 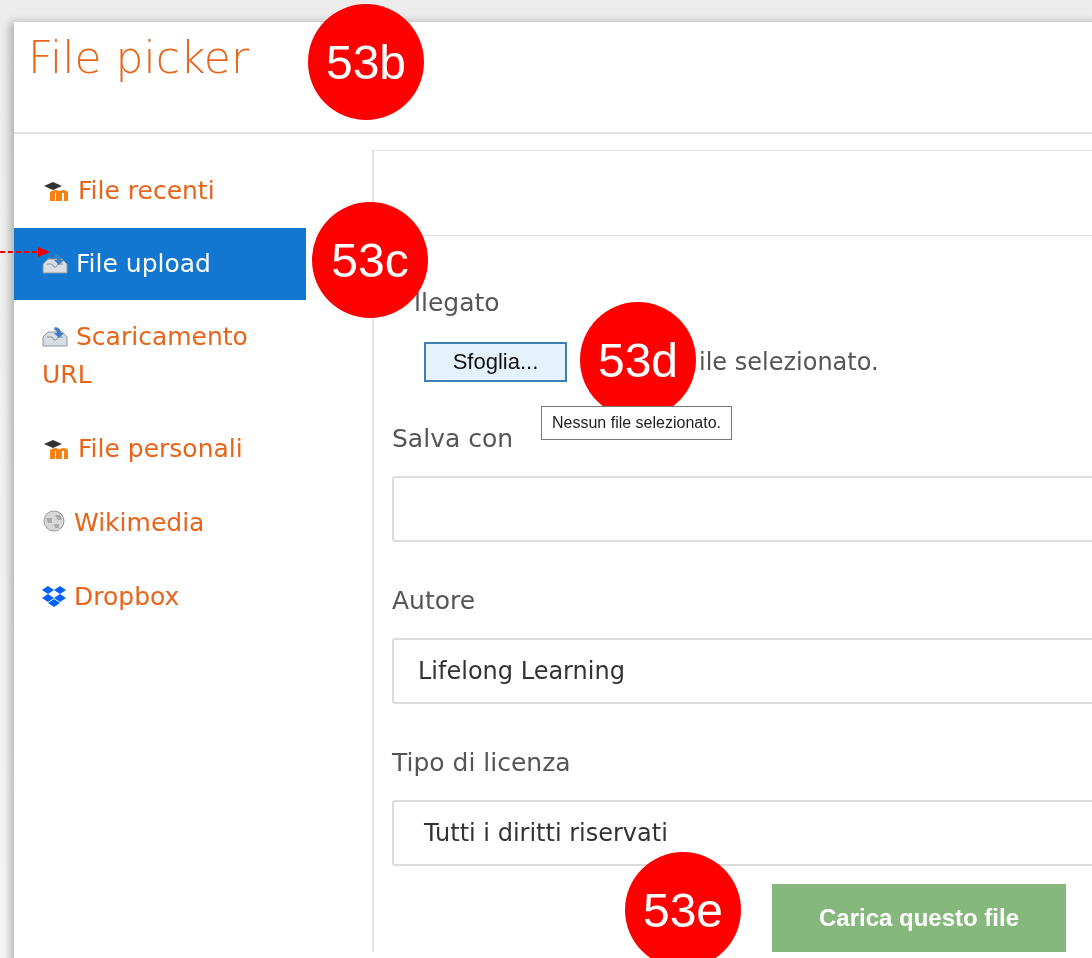 What do you see at coordinates (25, 252) in the screenshot?
I see `dashed-arrow` at bounding box center [25, 252].